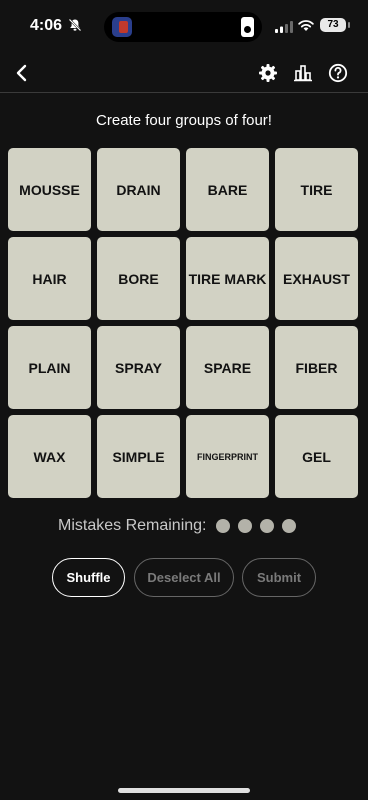  Describe the element at coordinates (49, 278) in the screenshot. I see `word-tile: HAIR` at that location.